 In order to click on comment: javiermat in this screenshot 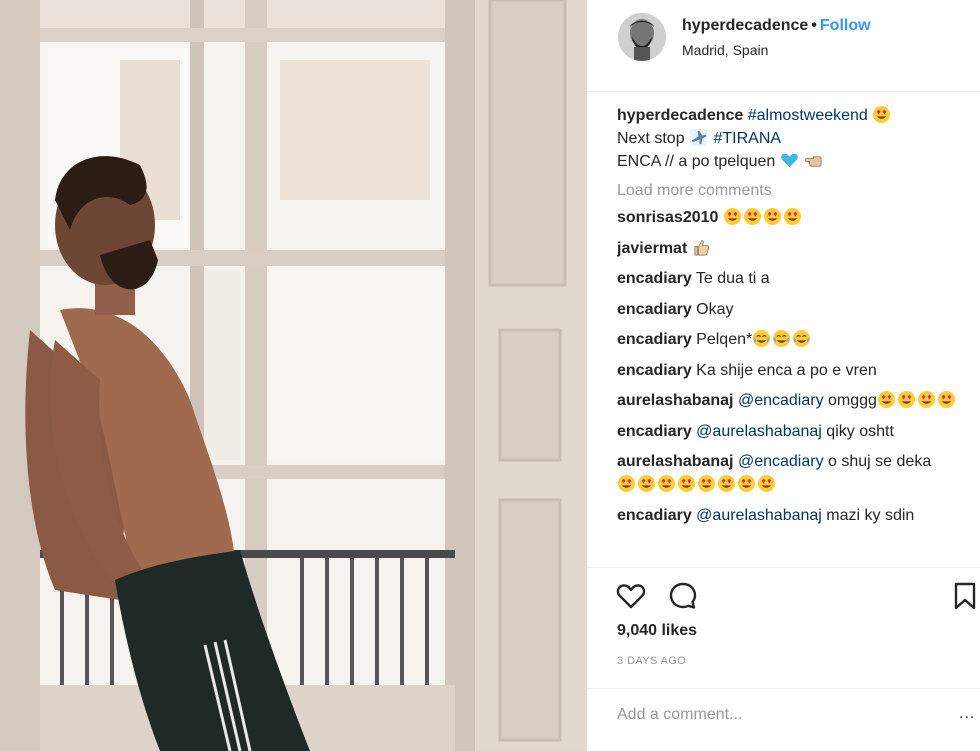, I will do `click(797, 248)`.